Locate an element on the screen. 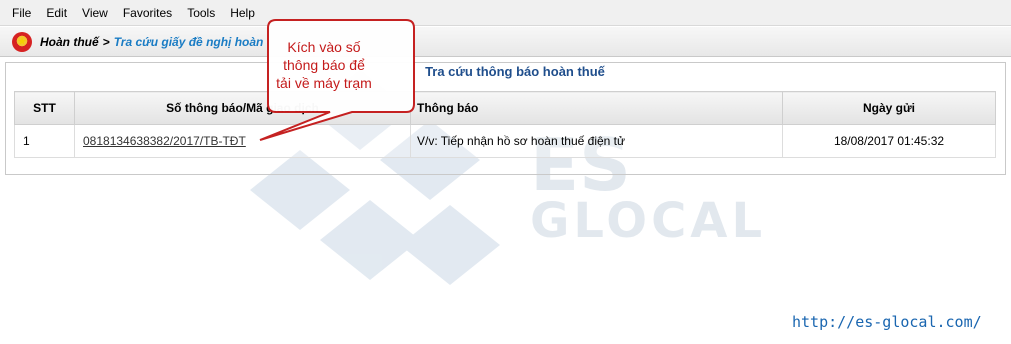 The height and width of the screenshot is (344, 1011). breadcrumb: ★ Hoàn thuế > Tra cứu giấy đề nghị hoàn is located at coordinates (505, 42).